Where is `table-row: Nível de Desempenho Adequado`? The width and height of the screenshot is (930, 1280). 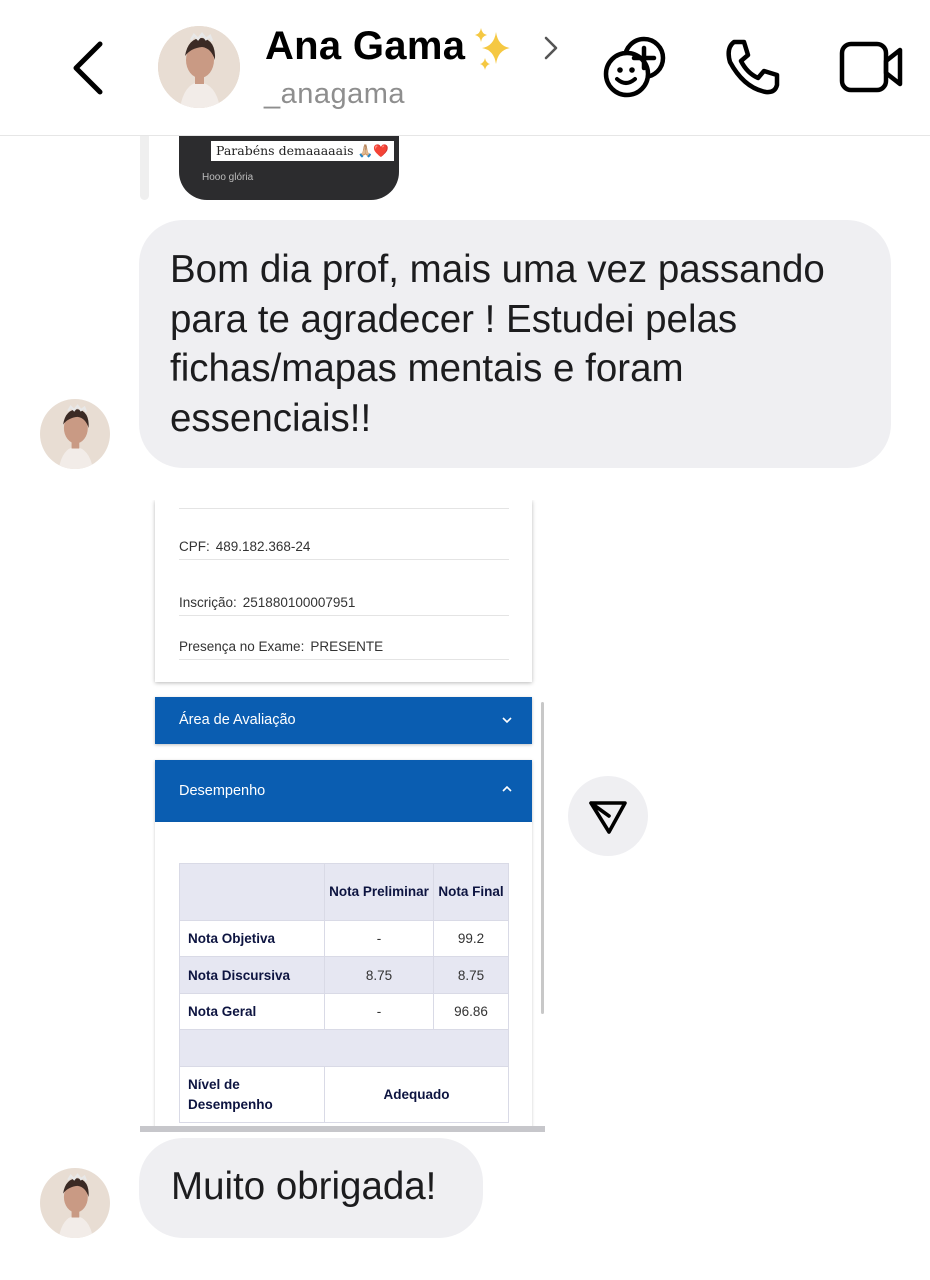 table-row: Nível de Desempenho Adequado is located at coordinates (344, 1094).